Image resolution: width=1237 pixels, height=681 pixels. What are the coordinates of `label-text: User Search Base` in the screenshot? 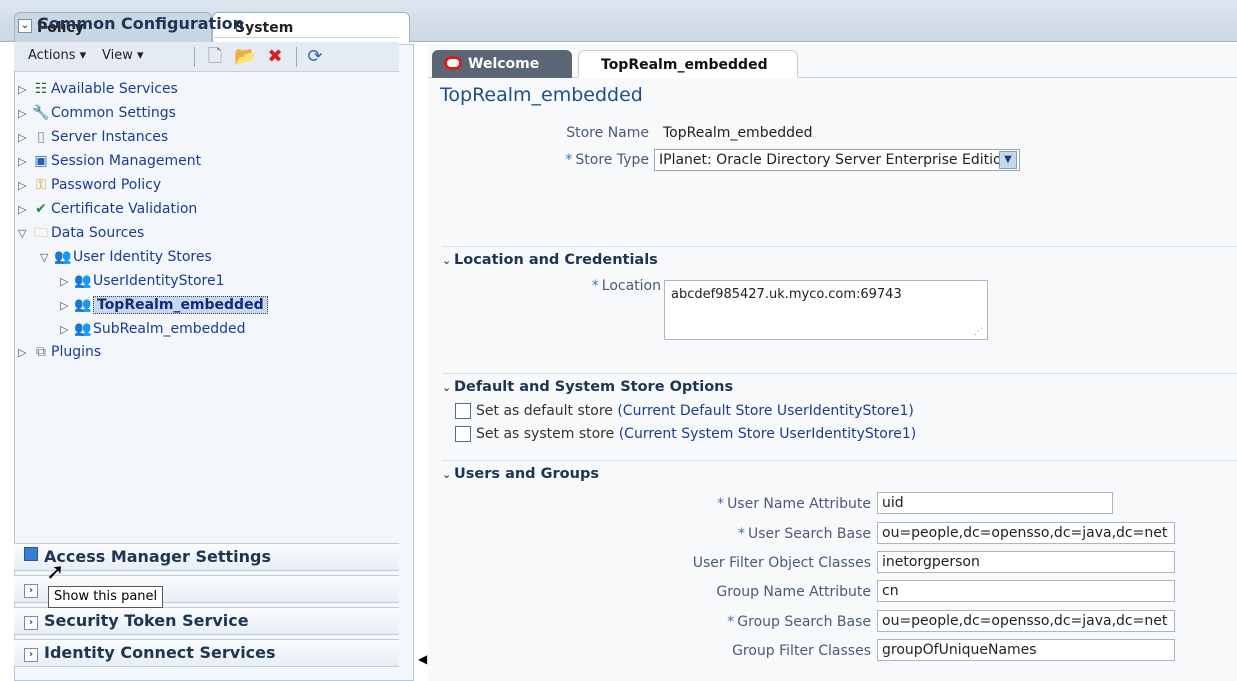 It's located at (809, 534).